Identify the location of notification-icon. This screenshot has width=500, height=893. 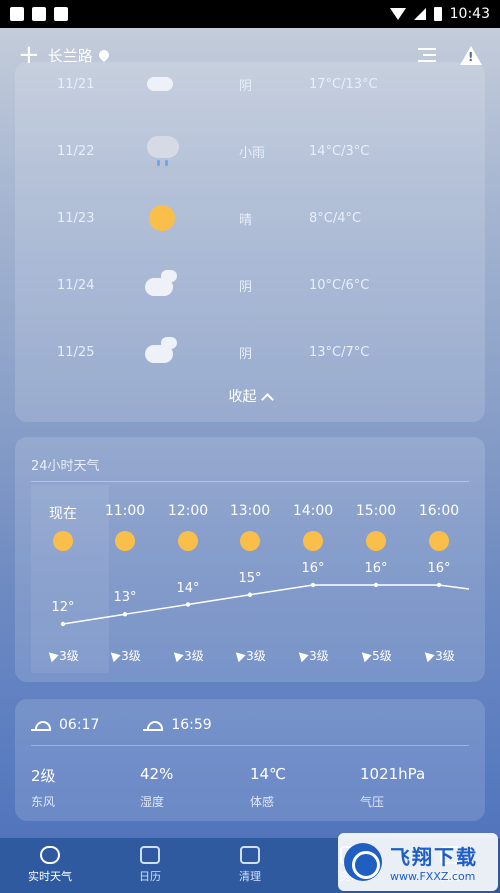
(17, 14).